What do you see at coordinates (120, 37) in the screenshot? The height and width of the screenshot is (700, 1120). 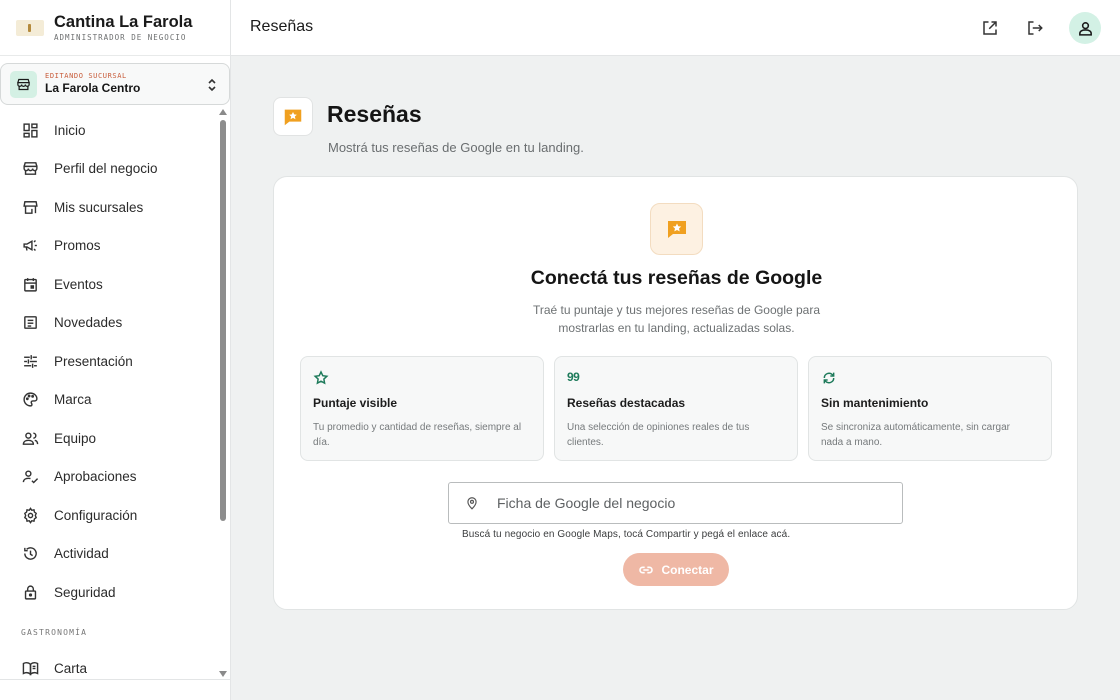 I see `brand-subtitle: ADMINISTRADOR DE NEGOCIO` at bounding box center [120, 37].